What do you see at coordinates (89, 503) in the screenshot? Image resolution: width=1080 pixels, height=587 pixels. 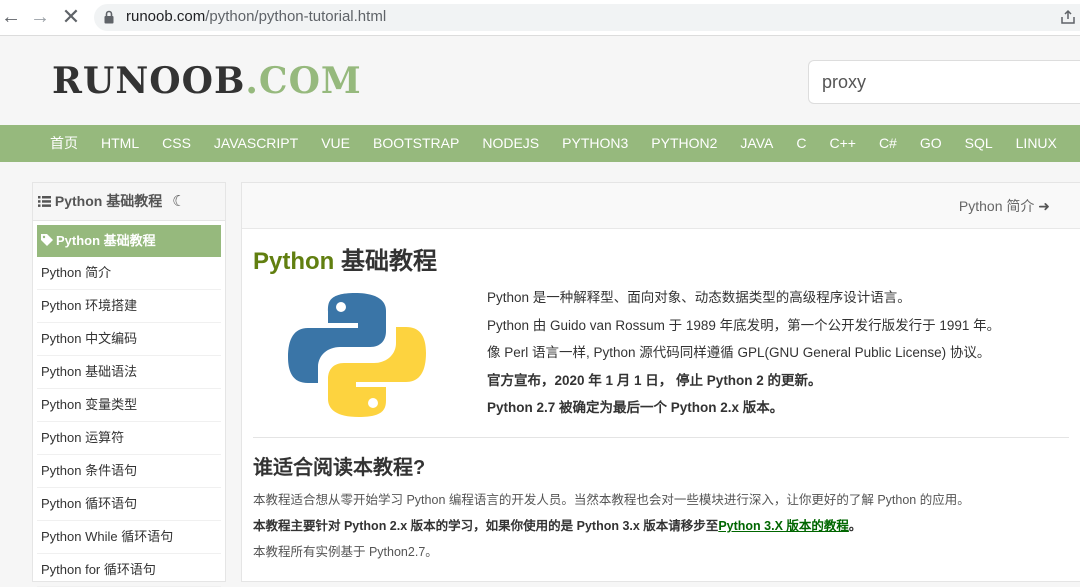 I see `sidebar-item-label: Python 循环语句` at bounding box center [89, 503].